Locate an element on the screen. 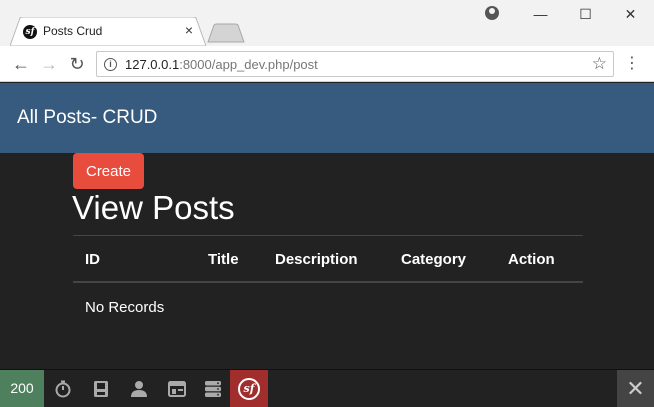 The height and width of the screenshot is (407, 654). new-tab-button is located at coordinates (226, 33).